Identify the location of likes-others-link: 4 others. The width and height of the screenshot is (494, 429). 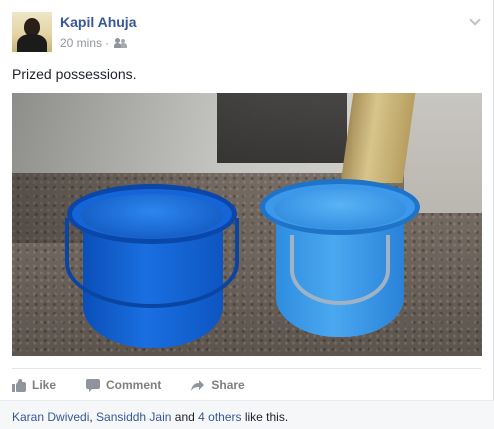
(219, 417).